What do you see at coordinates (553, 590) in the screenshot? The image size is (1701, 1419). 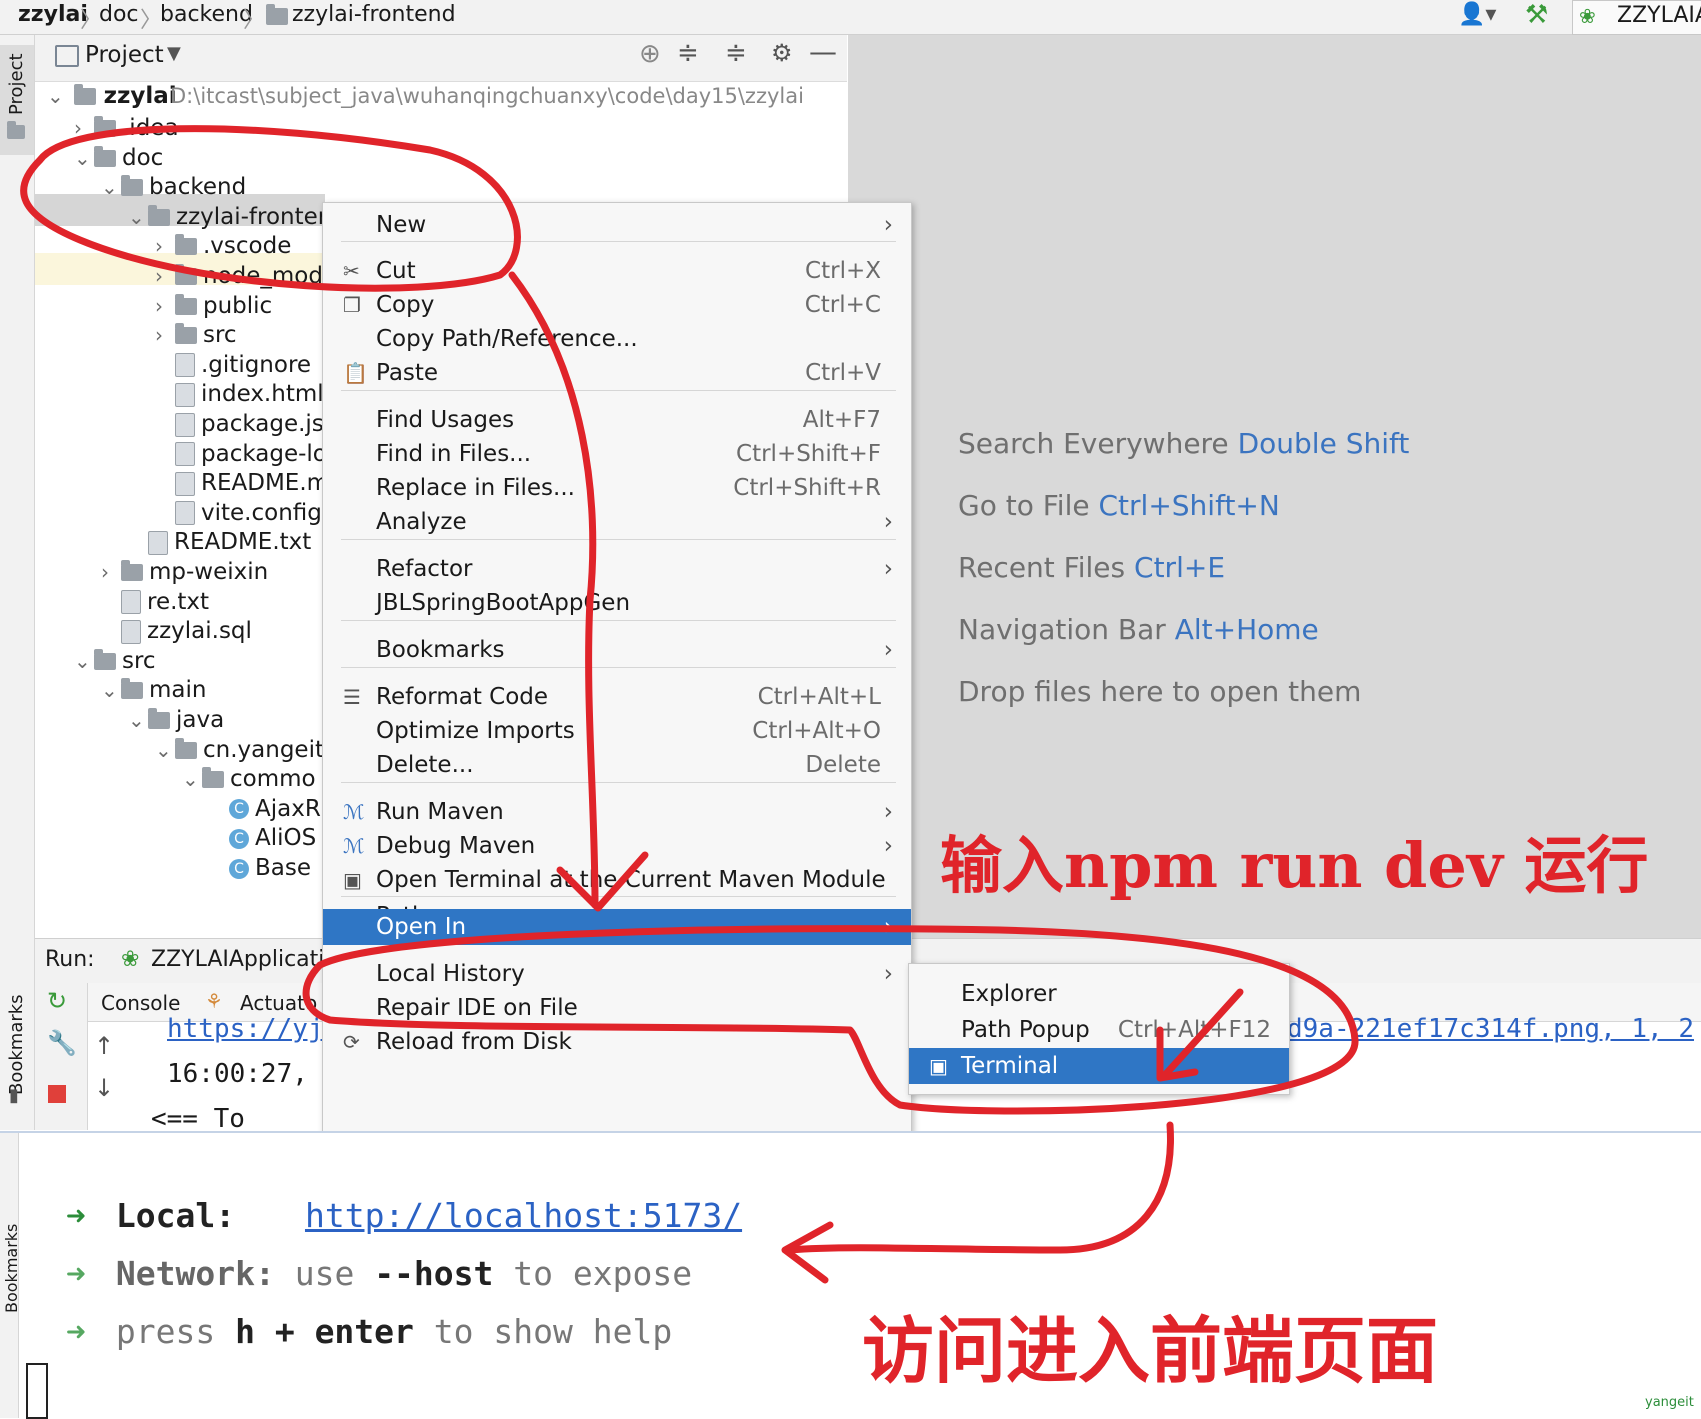 I see `annotation-curve-arrow` at bounding box center [553, 590].